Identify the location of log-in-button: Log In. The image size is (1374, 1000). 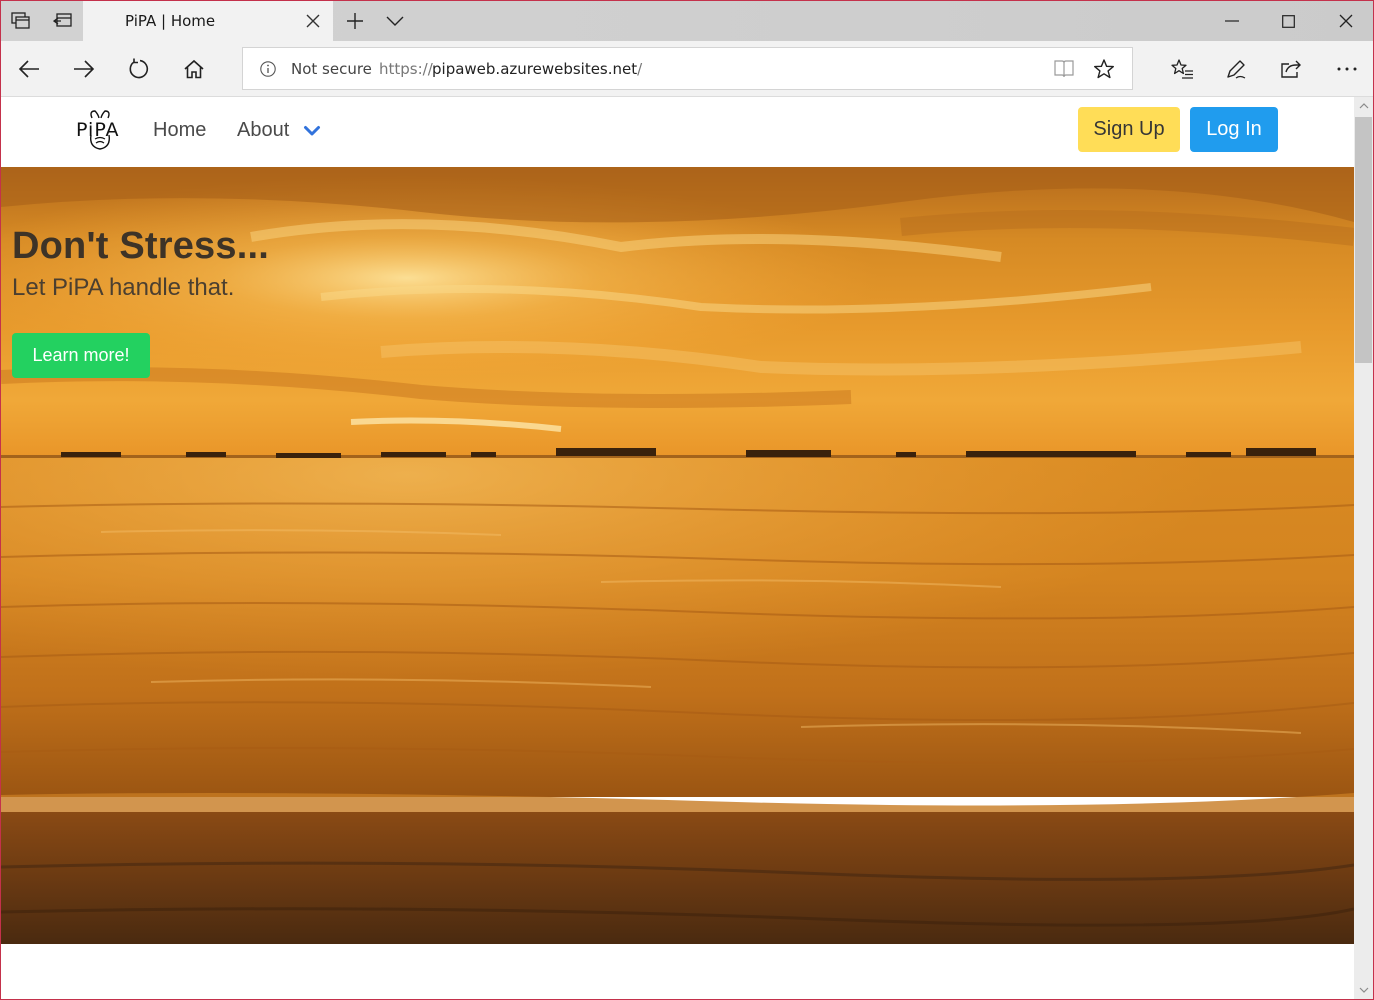
(1234, 129).